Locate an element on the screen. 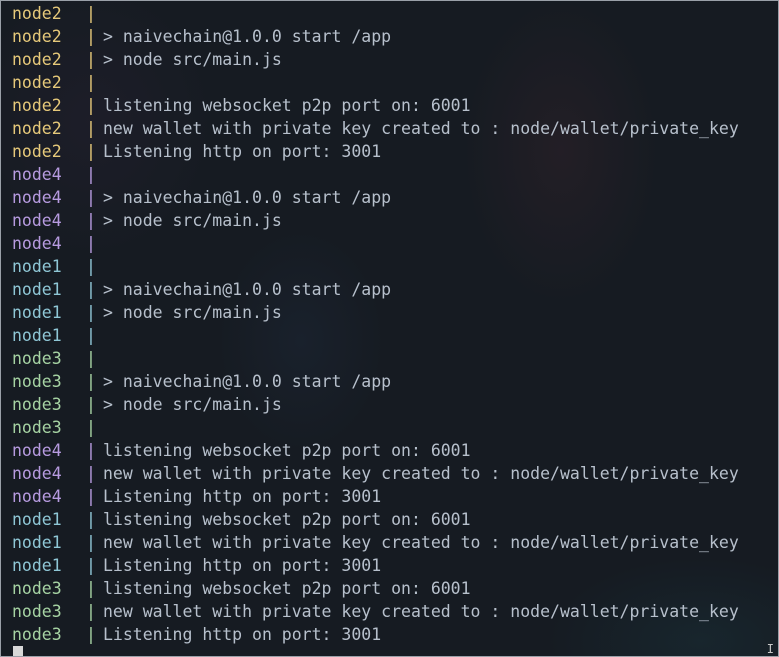 This screenshot has width=779, height=657. terminal-line: node4 | Listening http on port: 3001 is located at coordinates (395, 496).